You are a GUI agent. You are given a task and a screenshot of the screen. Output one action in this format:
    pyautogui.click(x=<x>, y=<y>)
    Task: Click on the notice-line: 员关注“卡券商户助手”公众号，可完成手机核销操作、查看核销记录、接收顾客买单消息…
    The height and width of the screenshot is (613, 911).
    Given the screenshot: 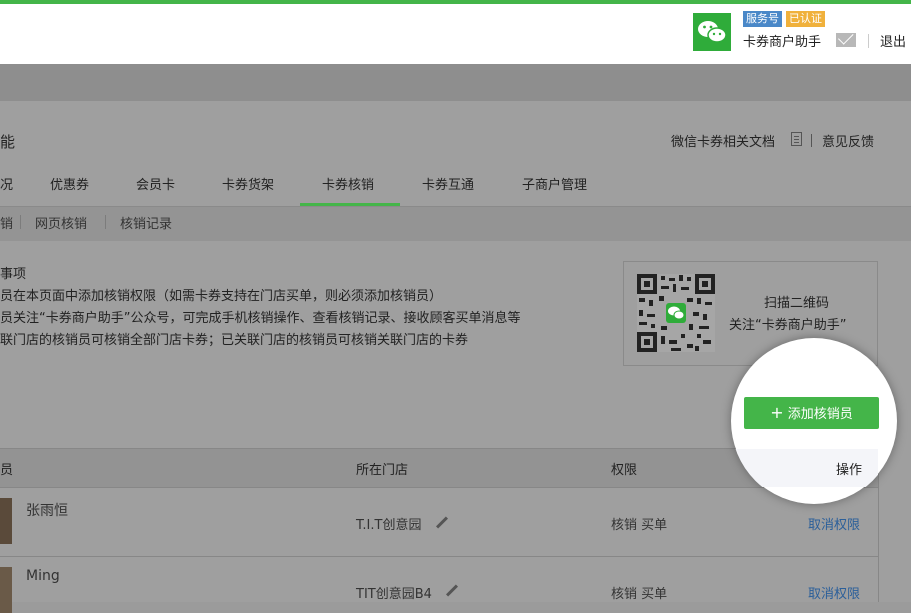 What is the action you would take?
    pyautogui.click(x=260, y=318)
    